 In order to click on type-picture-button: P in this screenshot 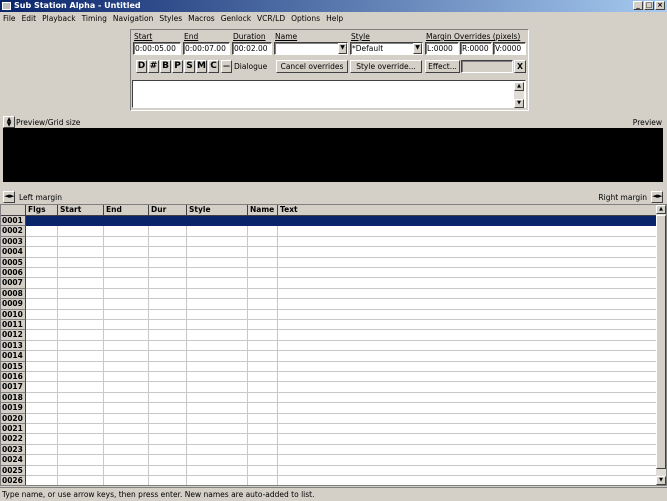, I will do `click(177, 66)`.